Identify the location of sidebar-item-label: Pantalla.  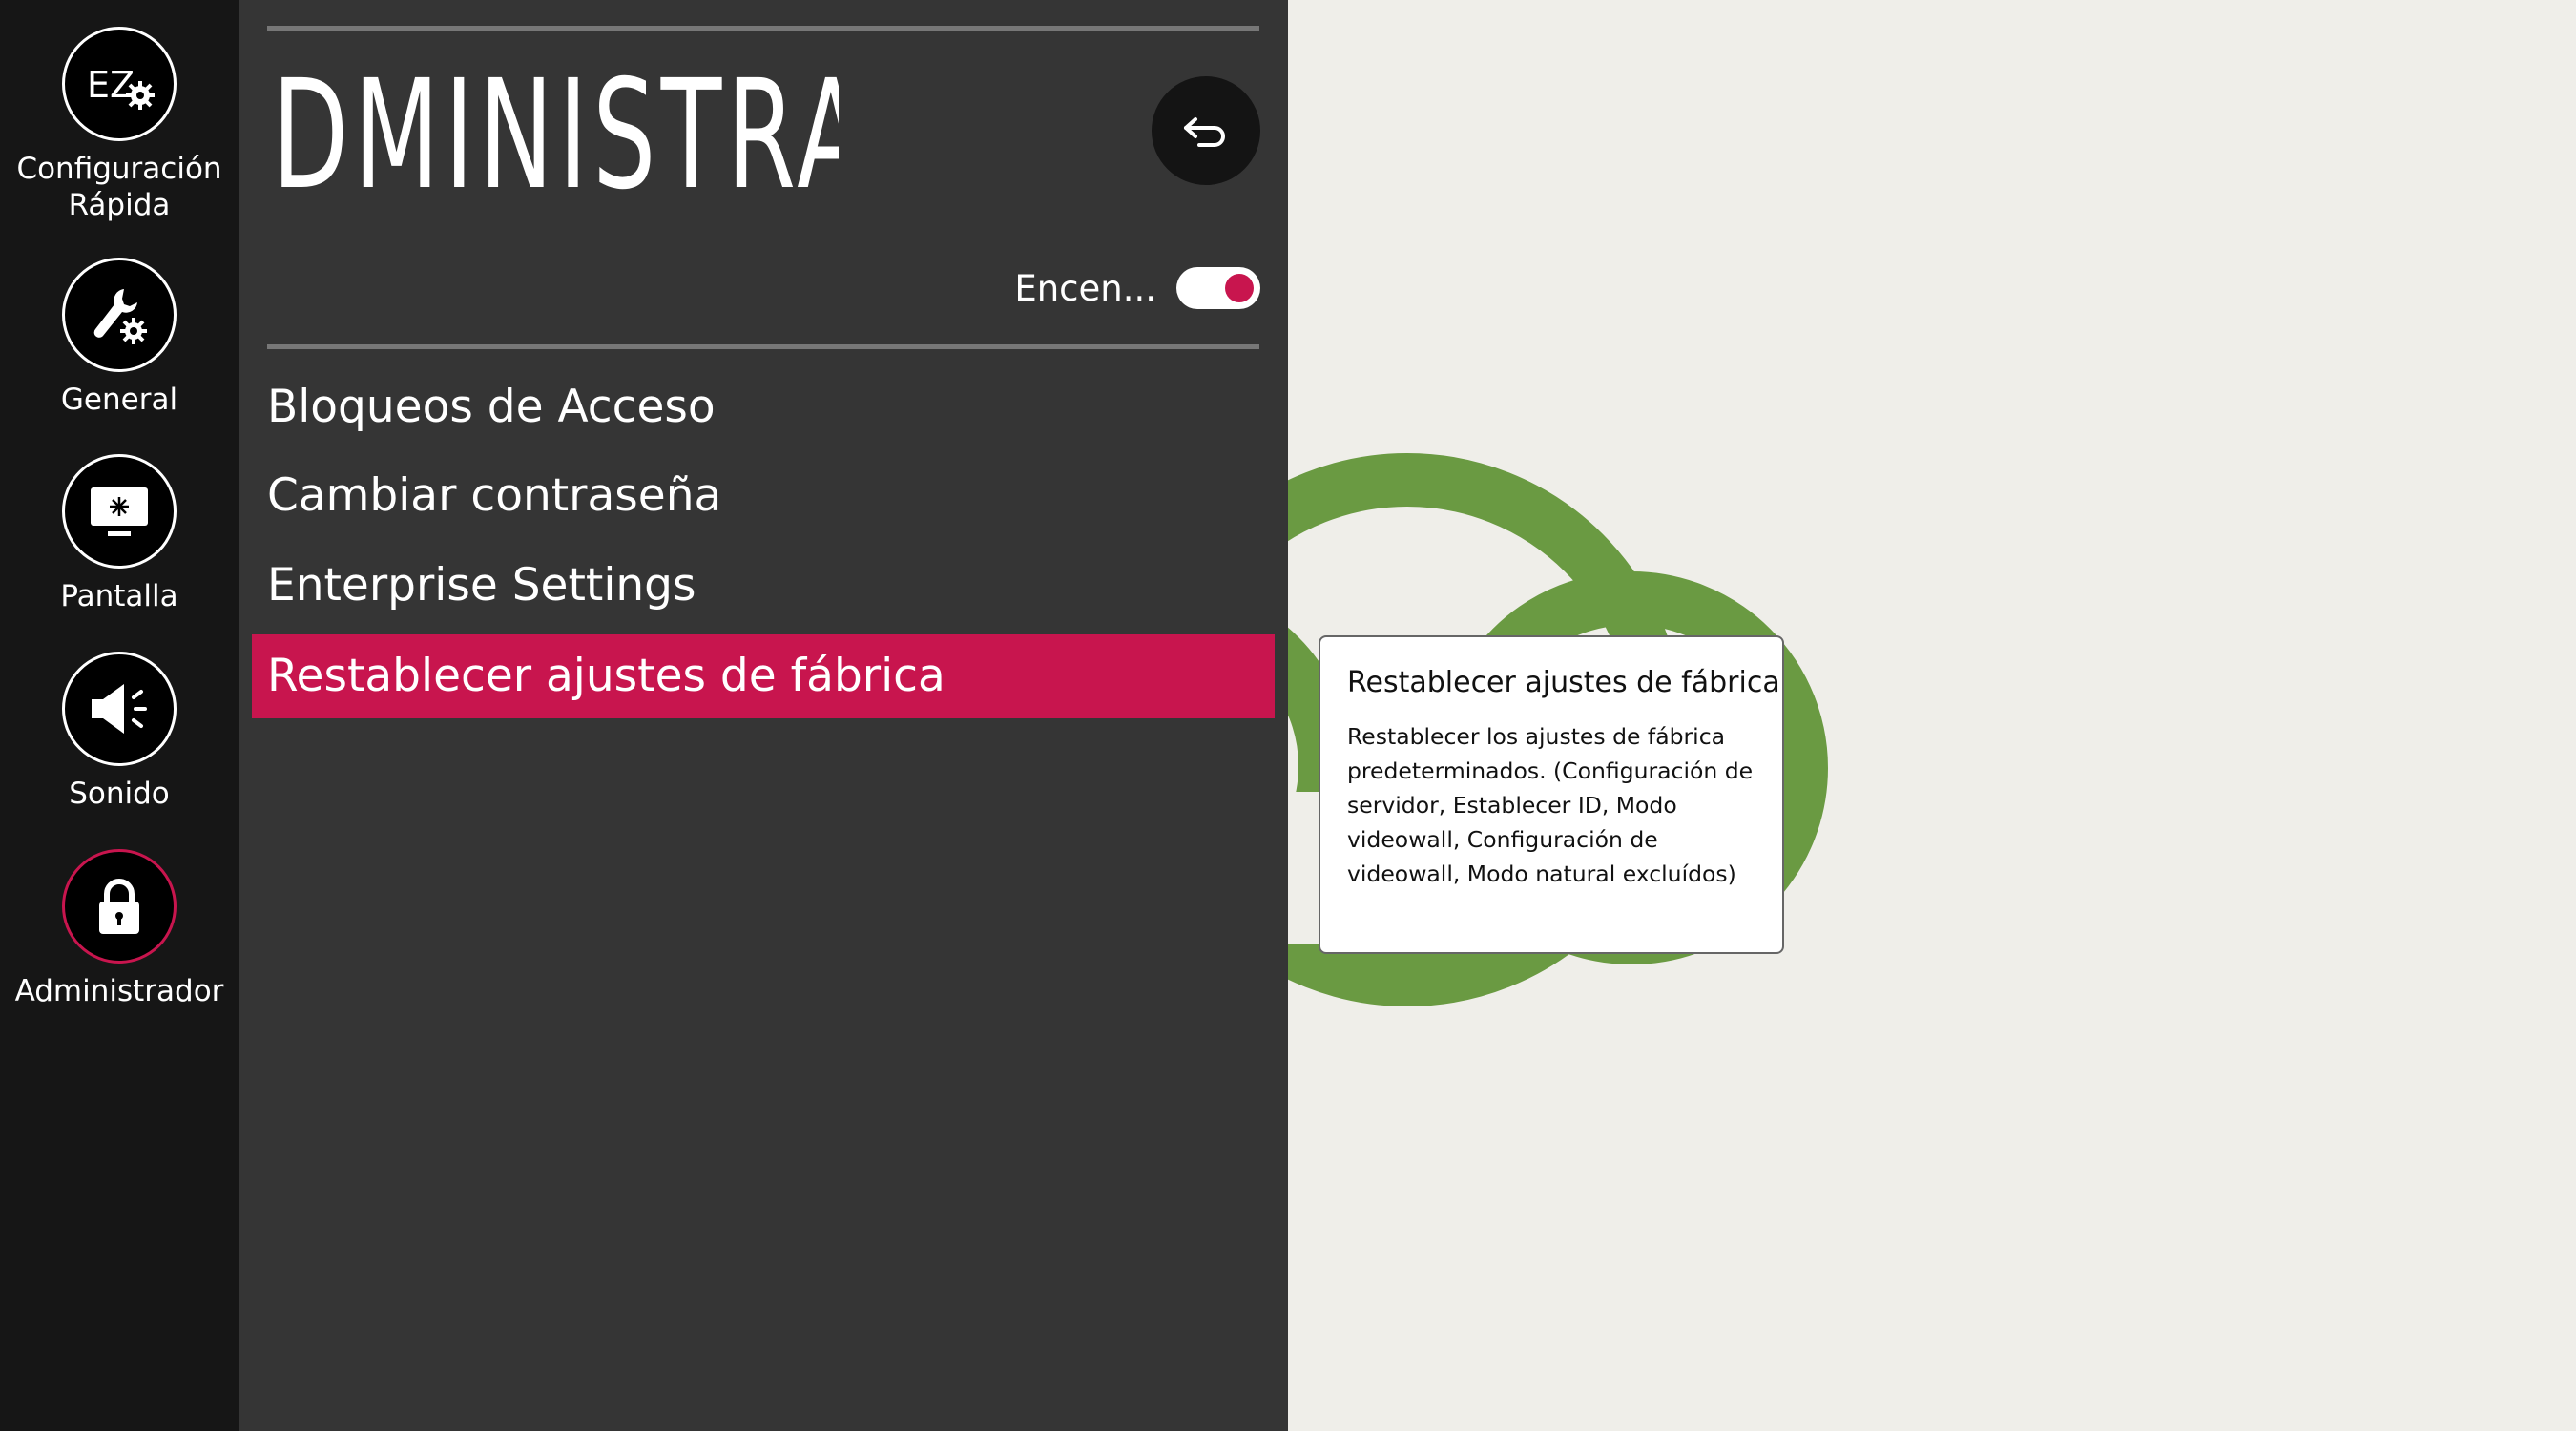
(119, 596).